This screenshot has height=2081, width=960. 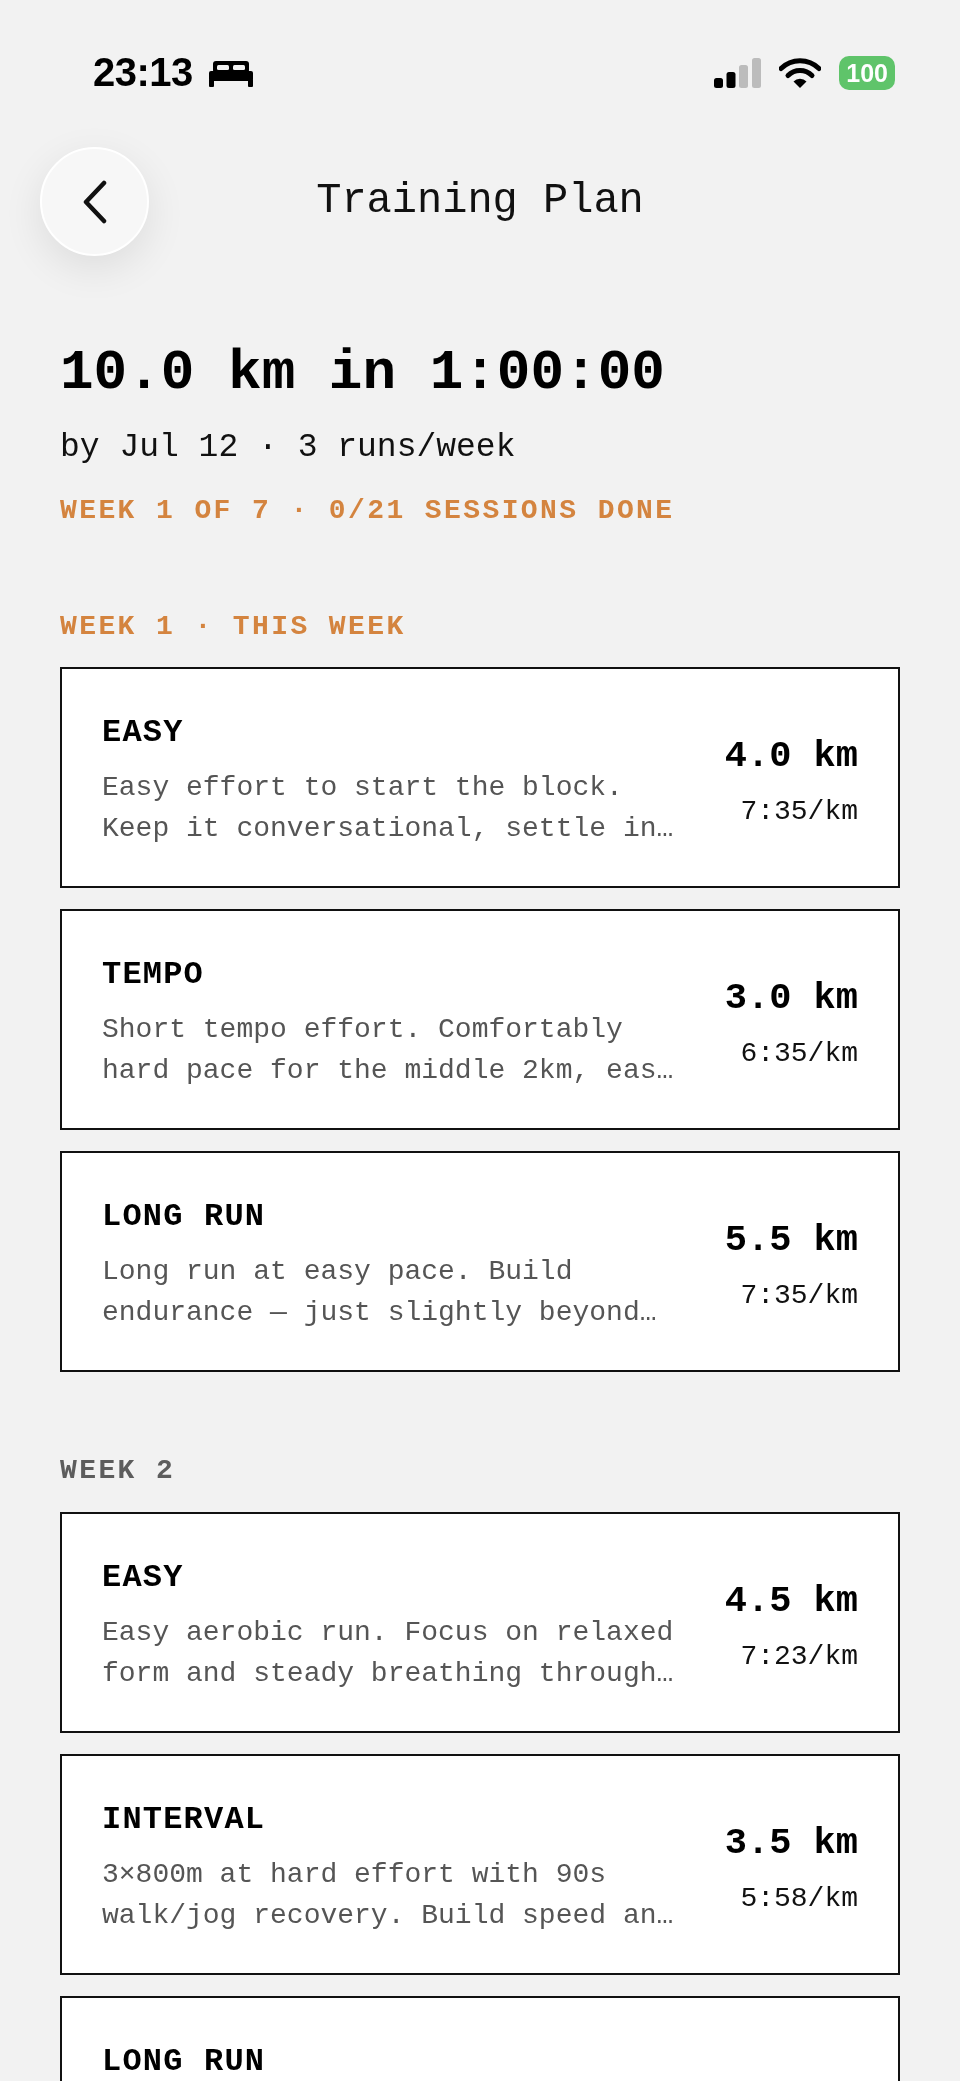 I want to click on session-card: EASY Easy effort to start the block. Keep it conversational, settle in… 4.0 km 7:35/km, so click(x=480, y=778).